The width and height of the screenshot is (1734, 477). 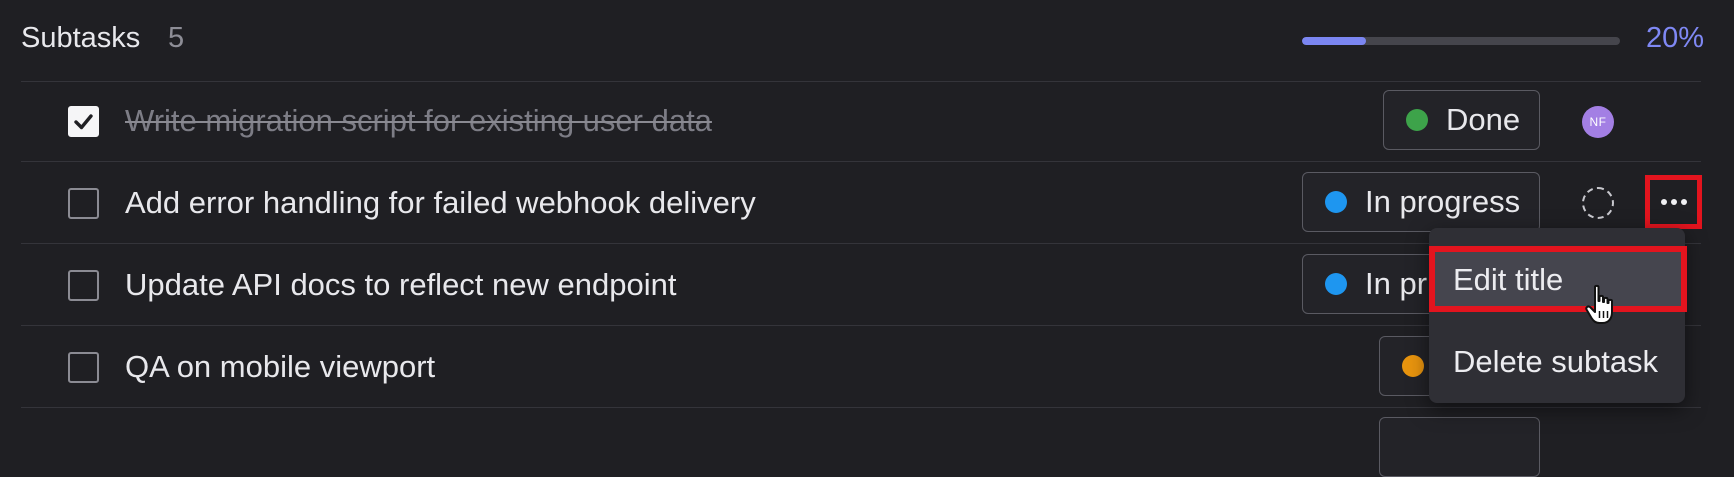 I want to click on menu-item-edit-title: Edit title, so click(x=1558, y=279).